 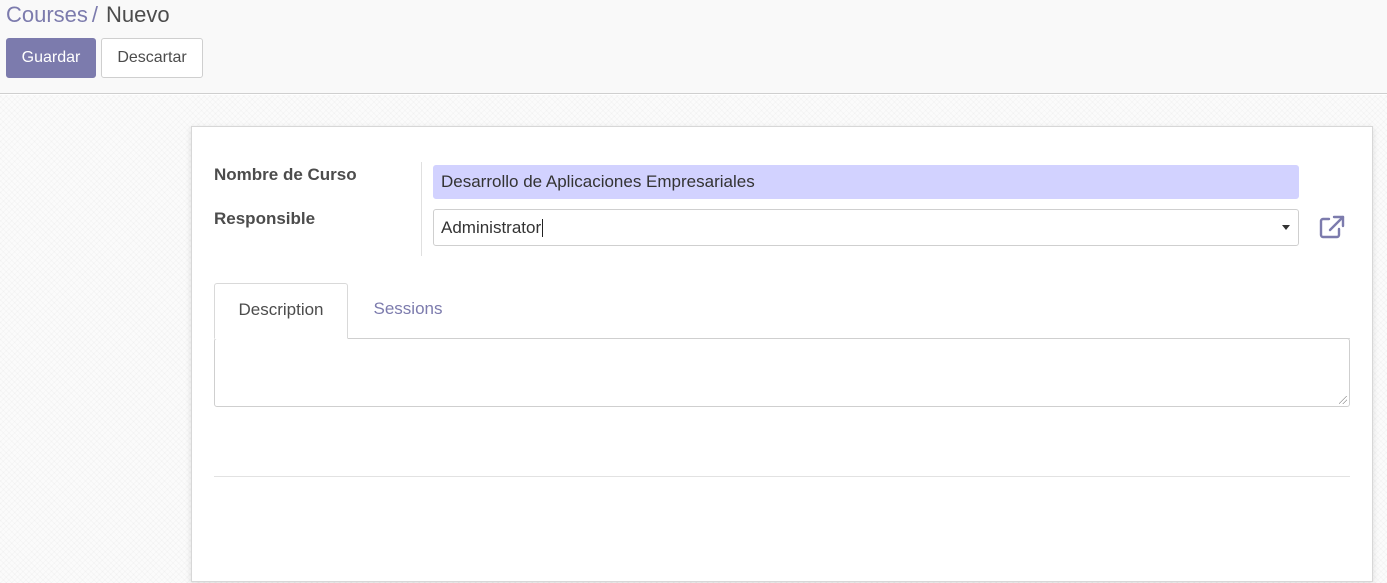 I want to click on responsible-label: Responsible, so click(x=265, y=218).